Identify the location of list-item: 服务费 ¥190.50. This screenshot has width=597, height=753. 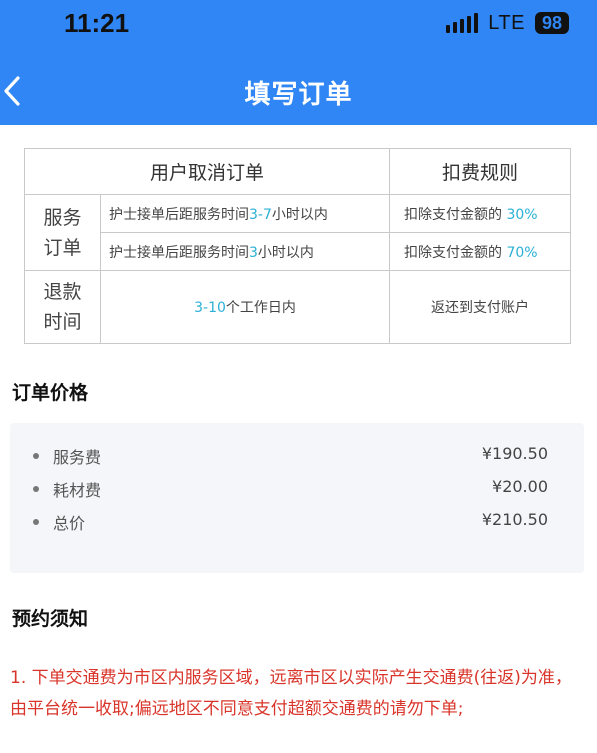
(290, 456).